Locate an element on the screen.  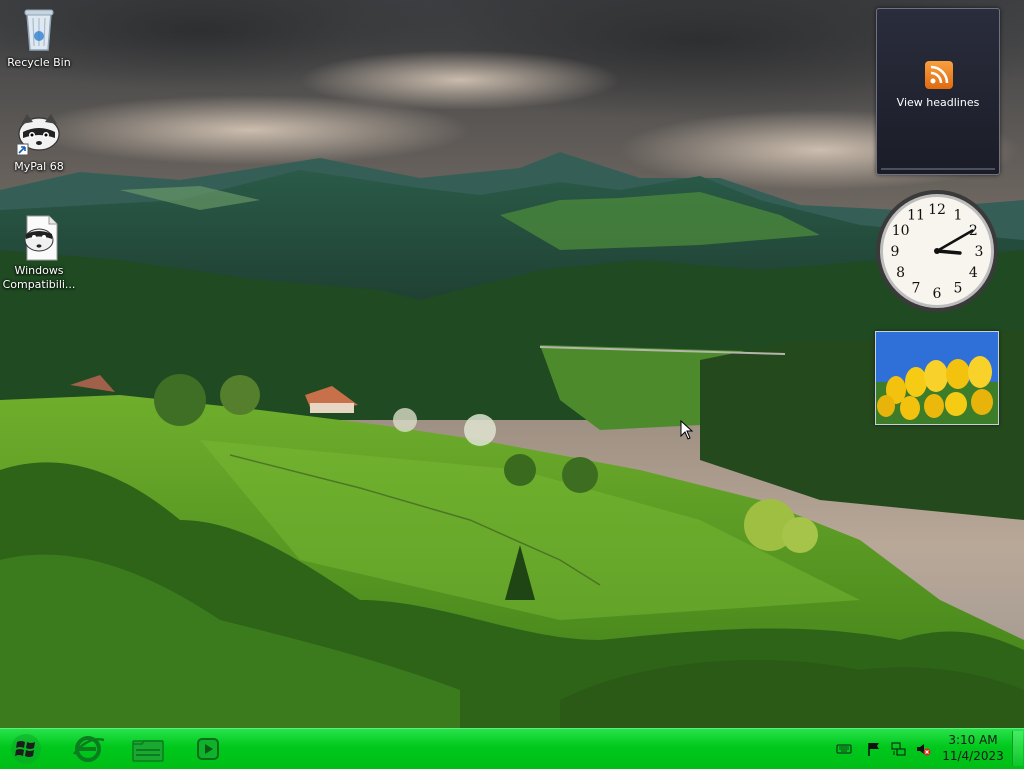
clock-numeral: 3 is located at coordinates (979, 252).